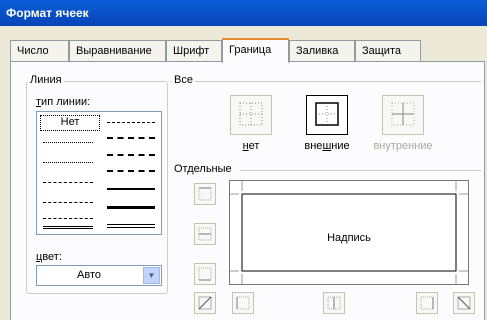 Image resolution: width=487 pixels, height=320 pixels. What do you see at coordinates (381, 51) in the screenshot?
I see `tab-protection-label: Защита` at bounding box center [381, 51].